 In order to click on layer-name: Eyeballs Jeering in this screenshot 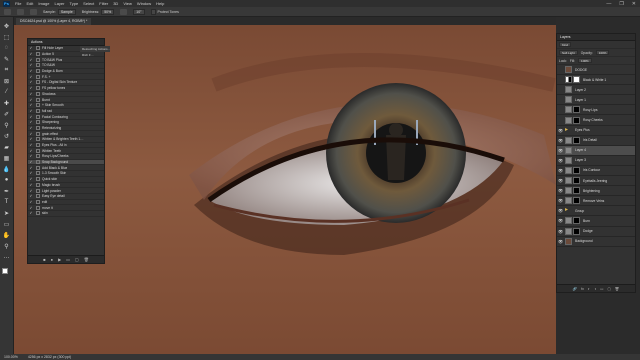, I will do `click(595, 181)`.